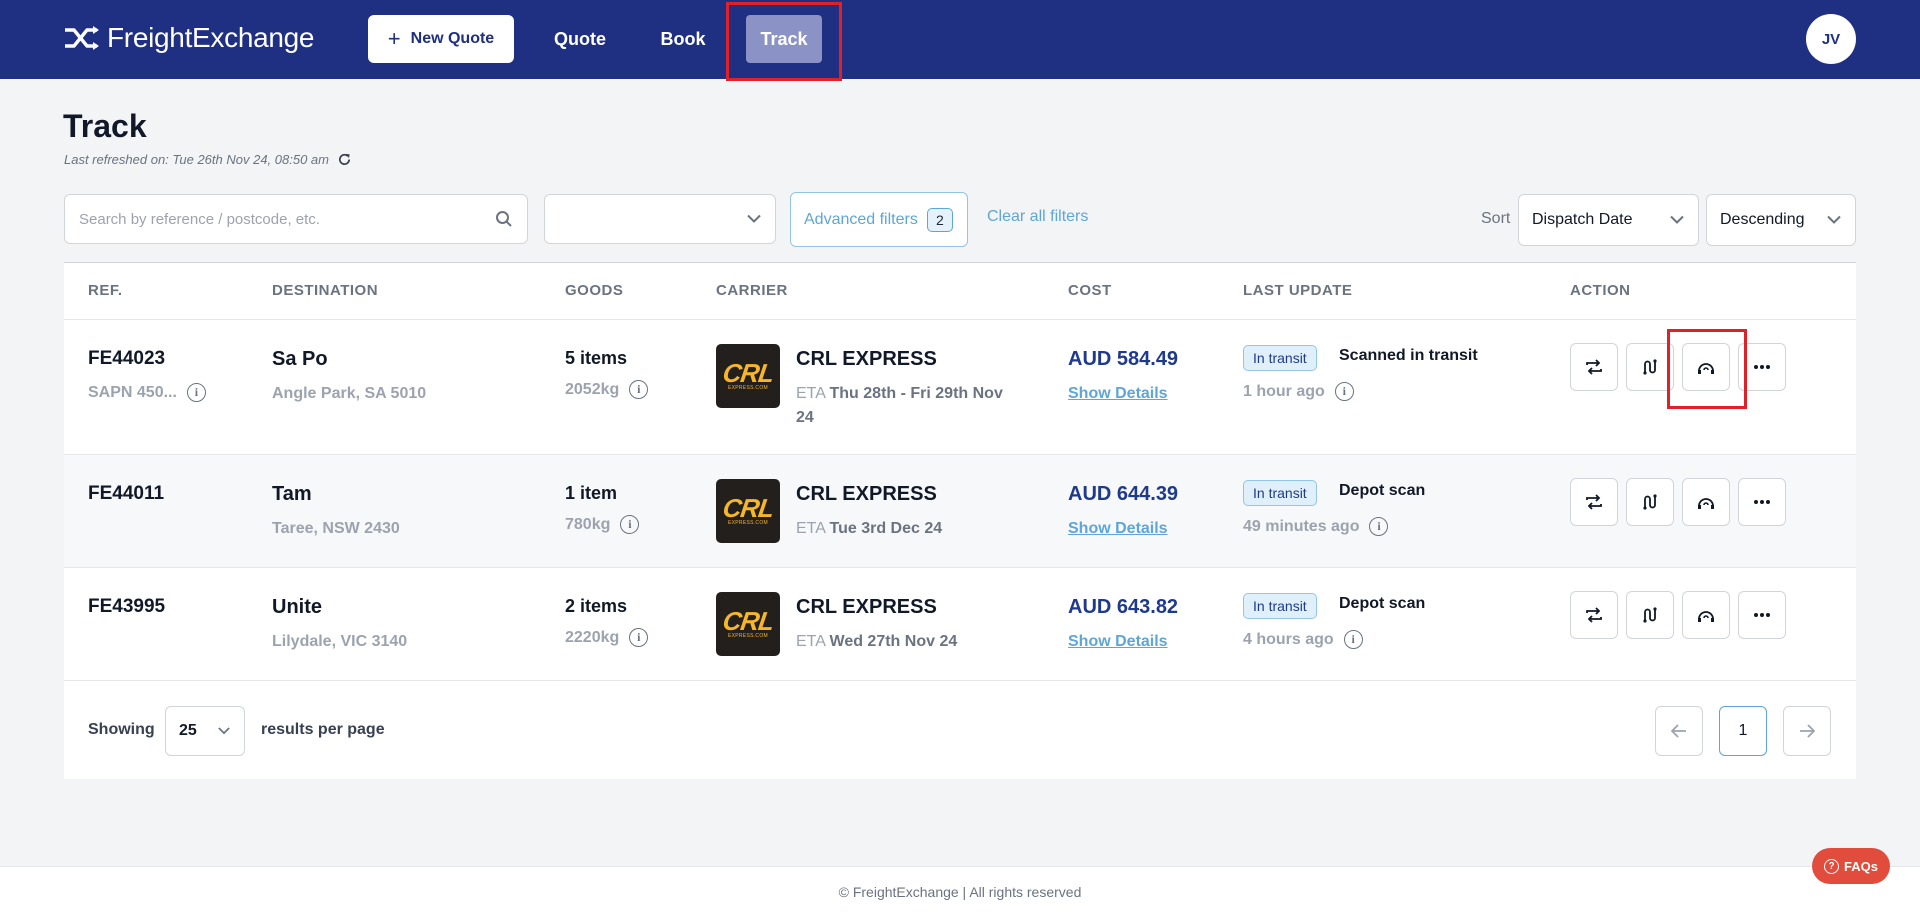  I want to click on advanced-filters-count: 2, so click(939, 219).